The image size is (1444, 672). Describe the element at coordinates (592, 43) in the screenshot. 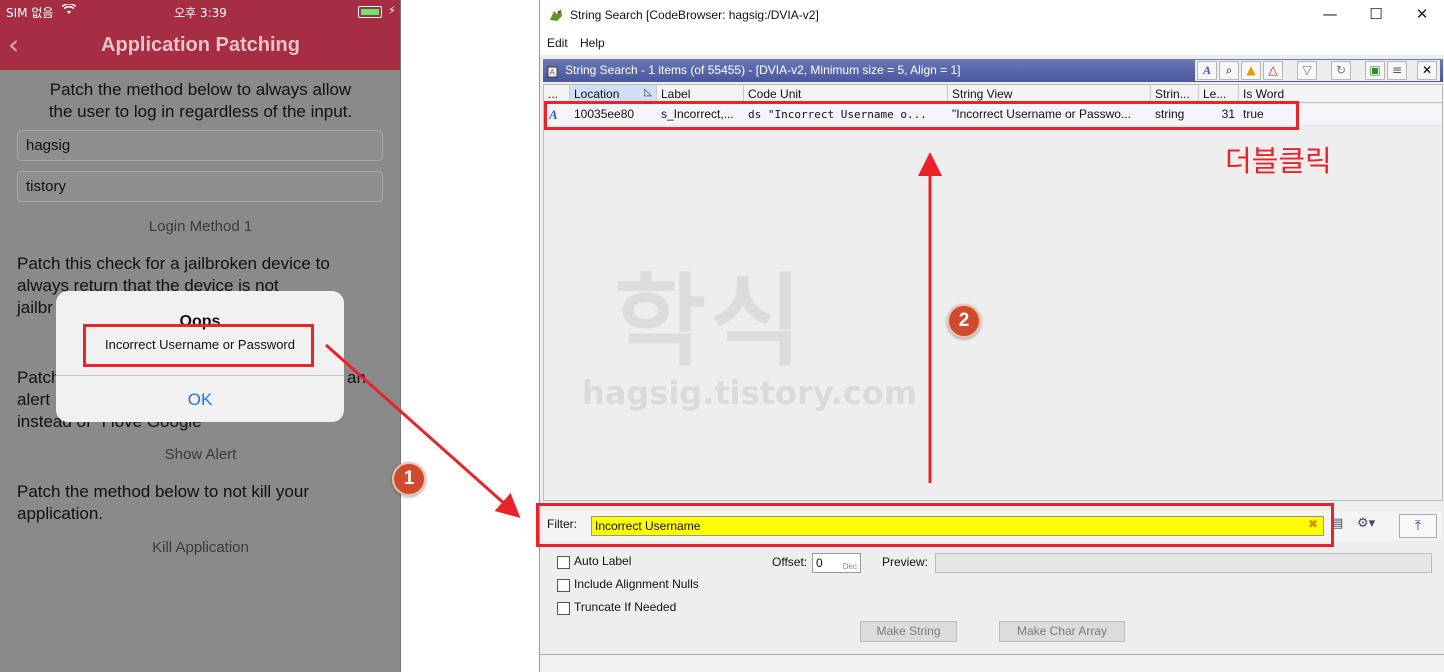

I see `menu-help: Help` at that location.